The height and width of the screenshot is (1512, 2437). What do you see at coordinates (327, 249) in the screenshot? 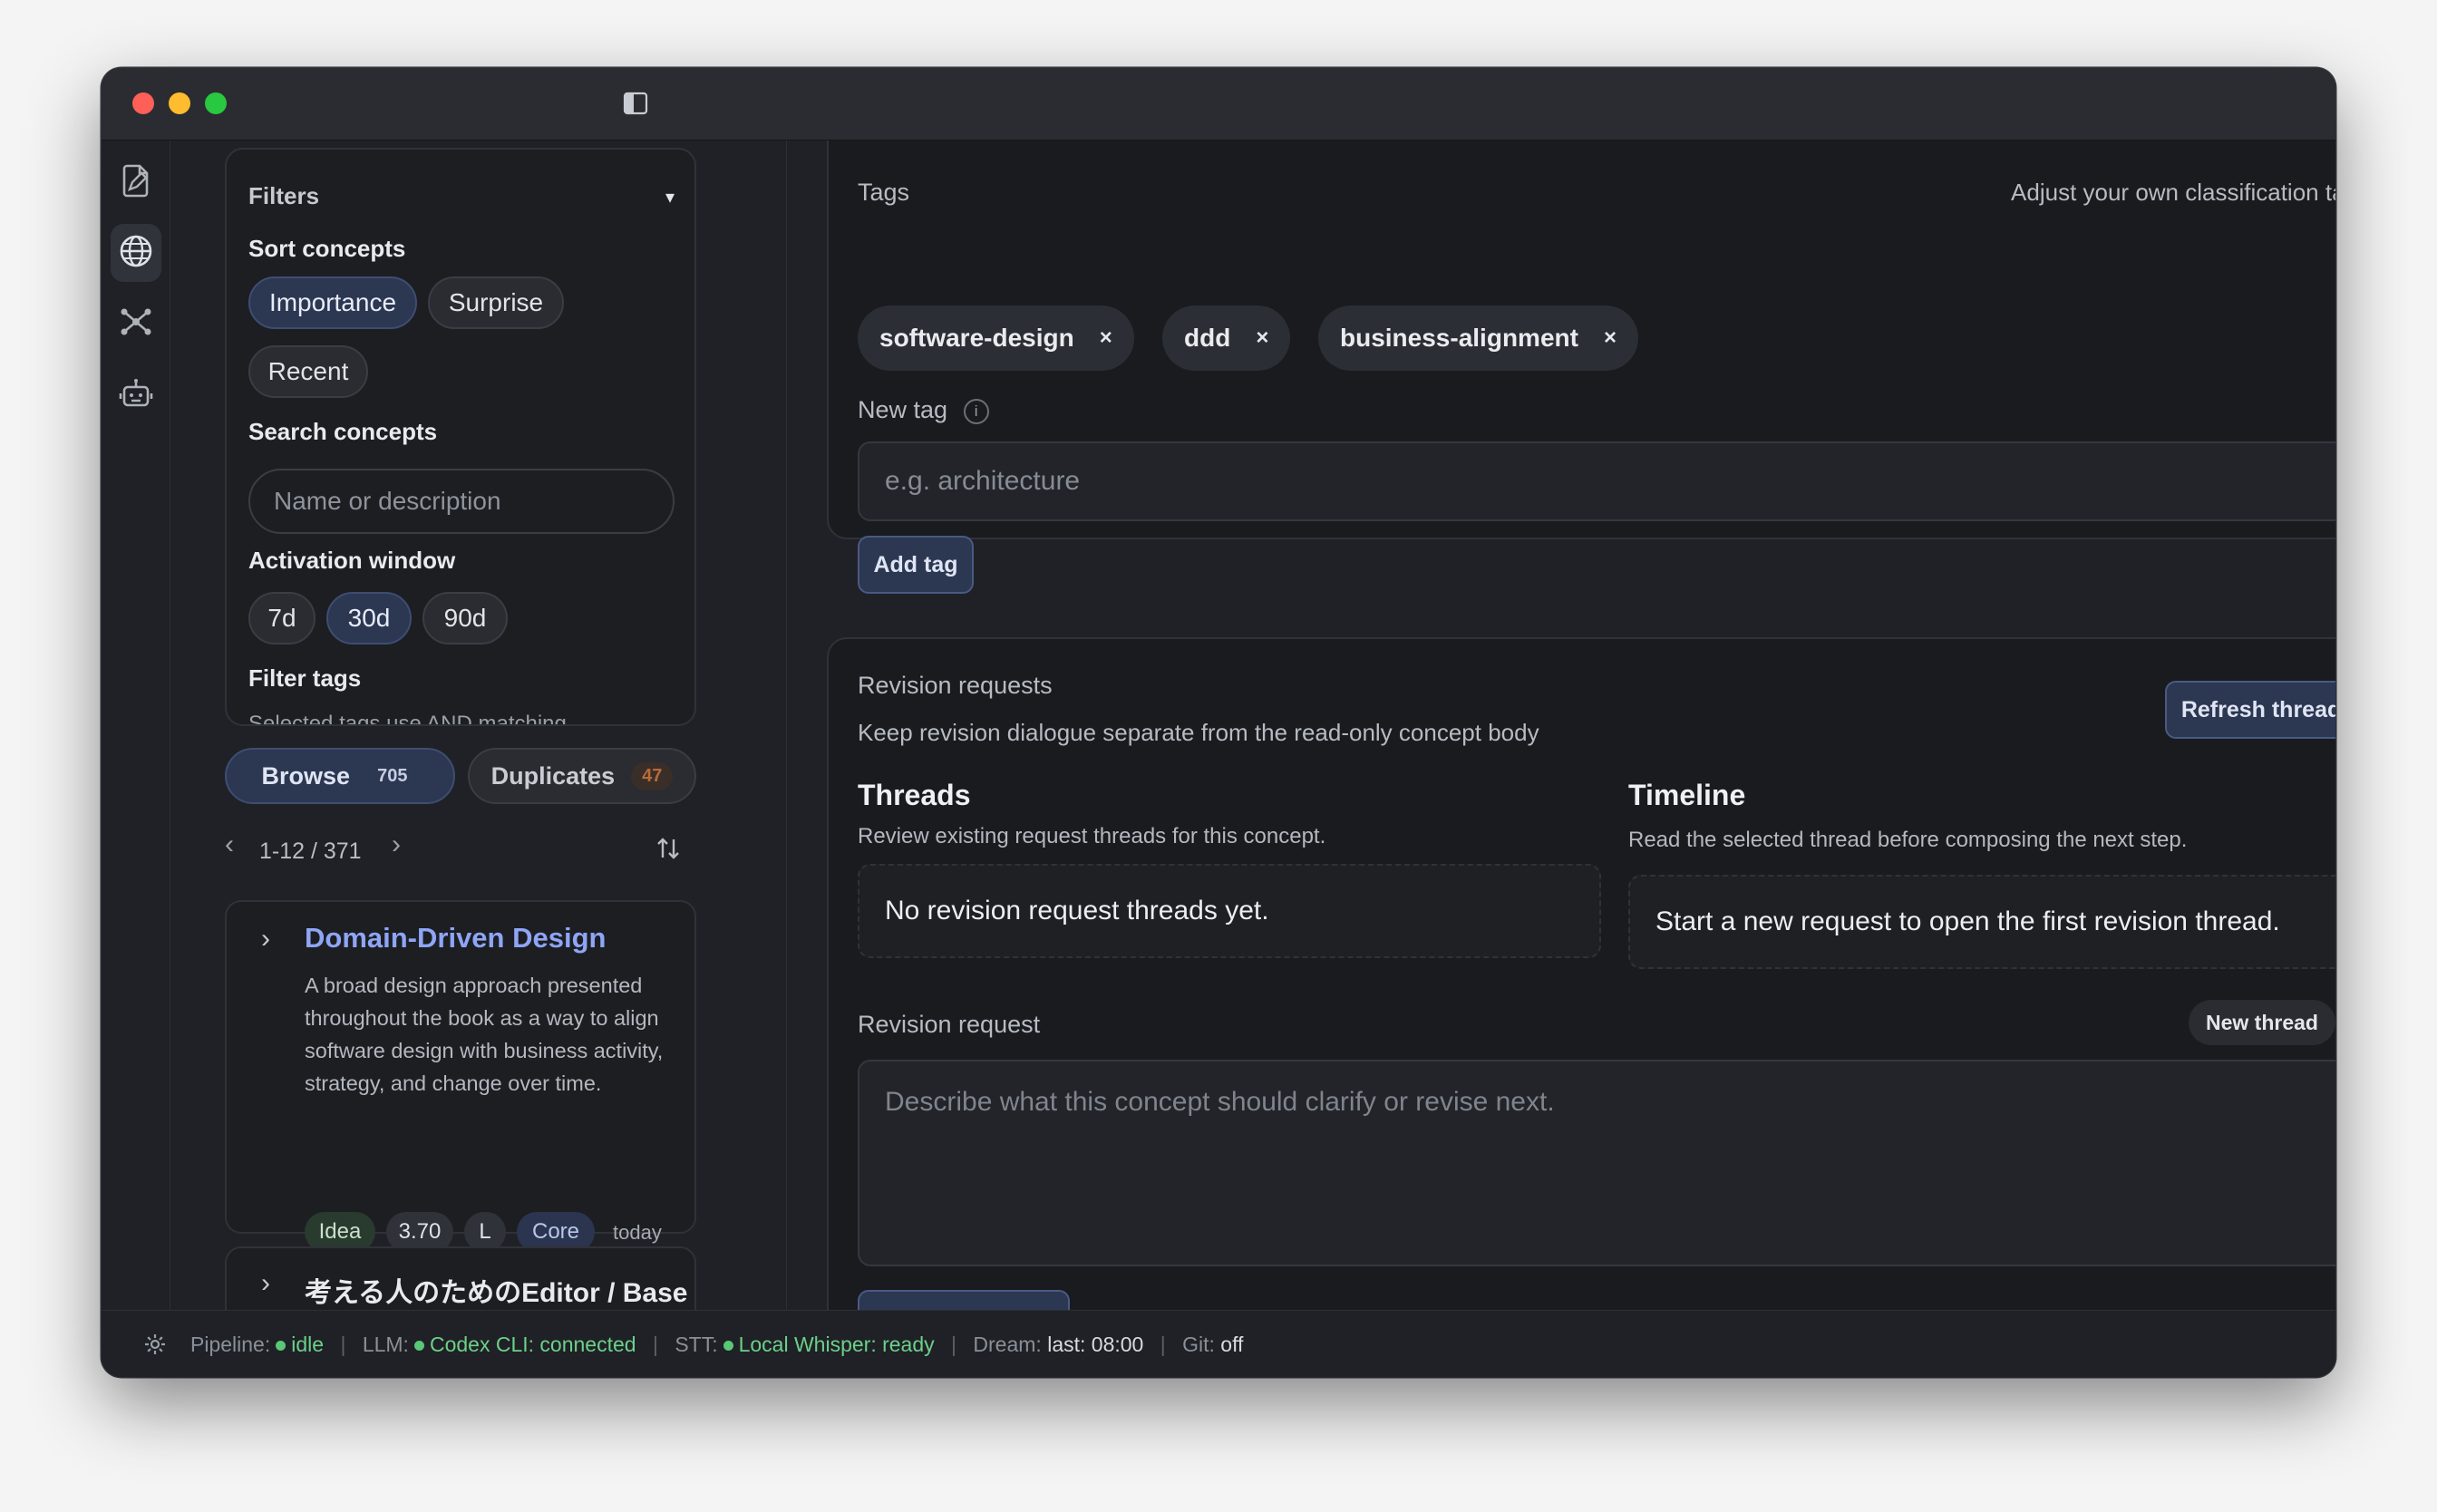
I see `sort-label: Sort concepts` at bounding box center [327, 249].